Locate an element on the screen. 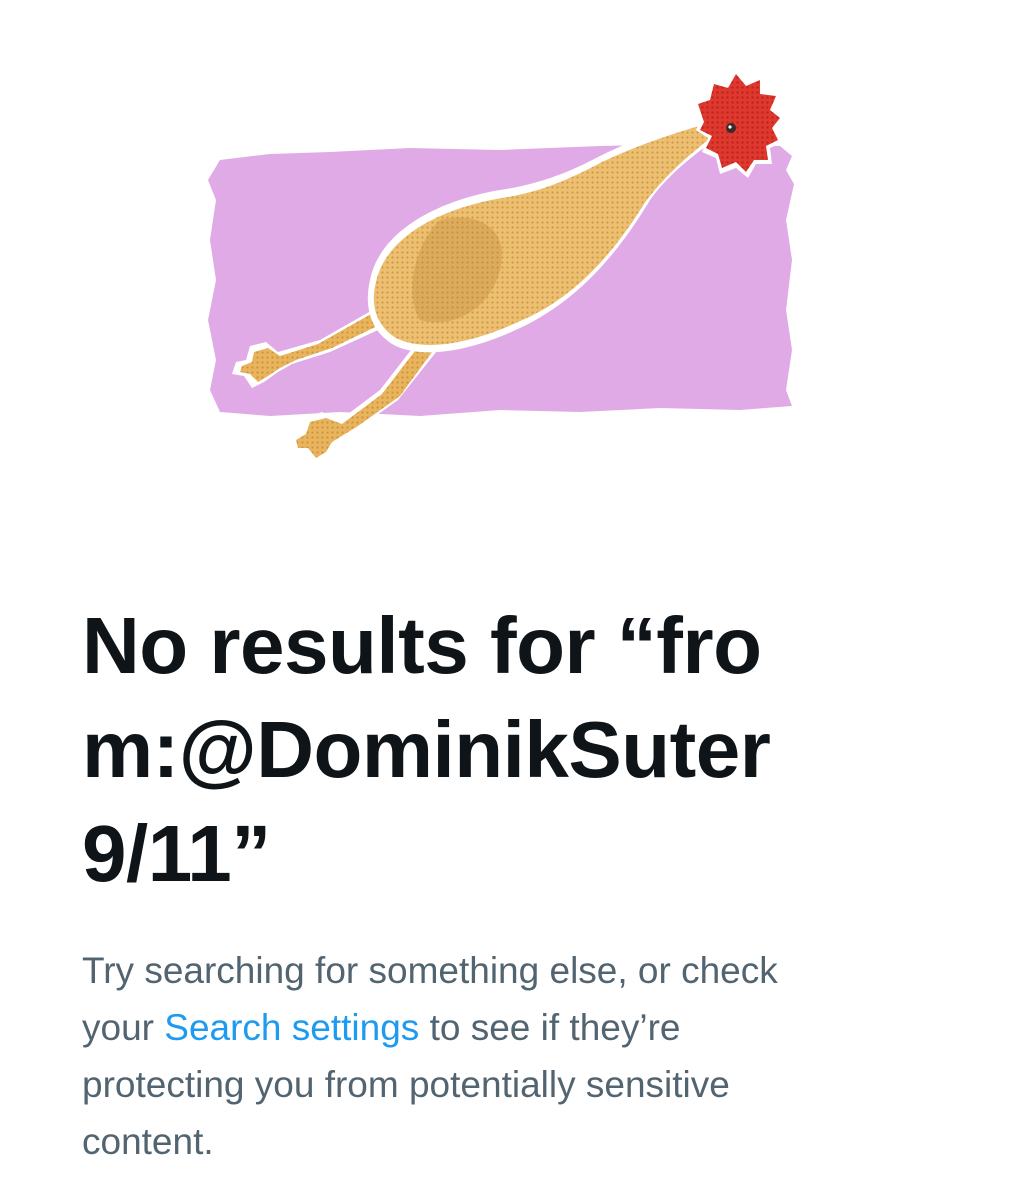 This screenshot has height=1200, width=1032. title-line-2: m:@DominikSuter is located at coordinates (426, 749).